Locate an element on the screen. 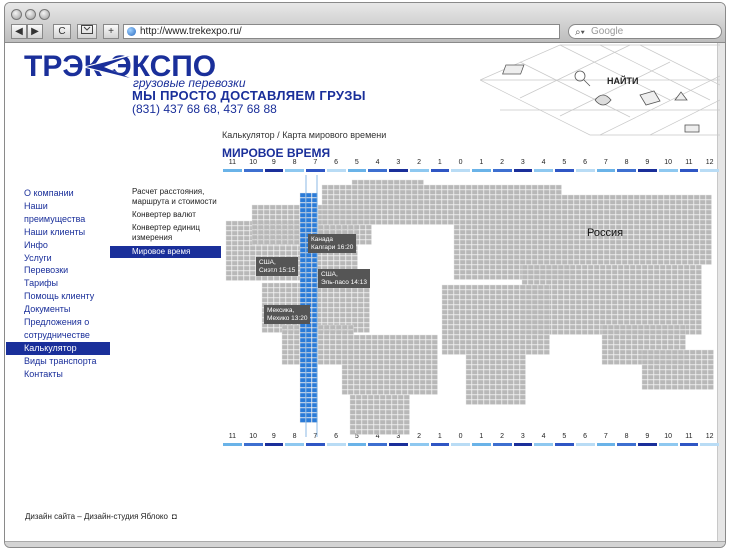 Image resolution: width=730 pixels, height=553 pixels. slogan: МЫ ПРОСТО ДОСТАВЛЯЕМ ГРУЗЫ is located at coordinates (249, 95).